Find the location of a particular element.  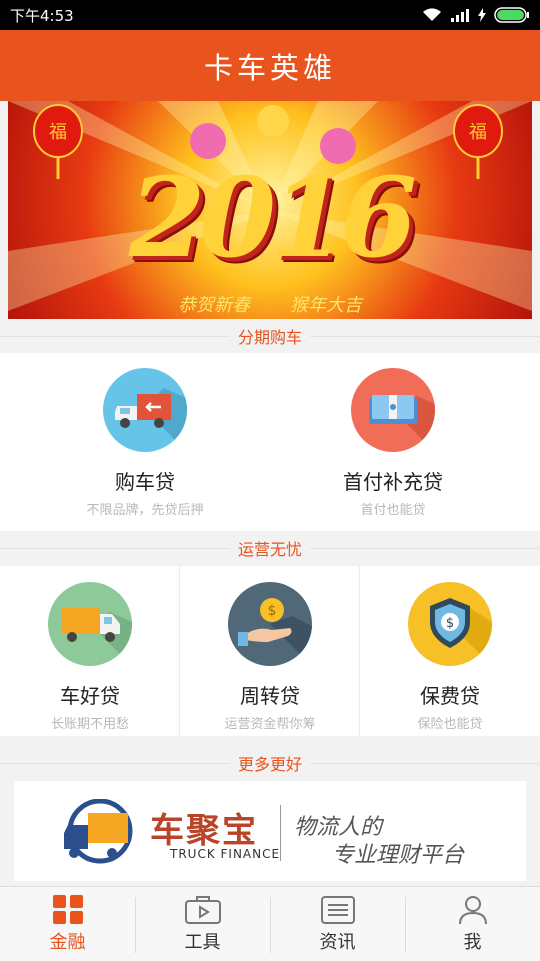

section-header-operations: 运营无忧 is located at coordinates (270, 548).